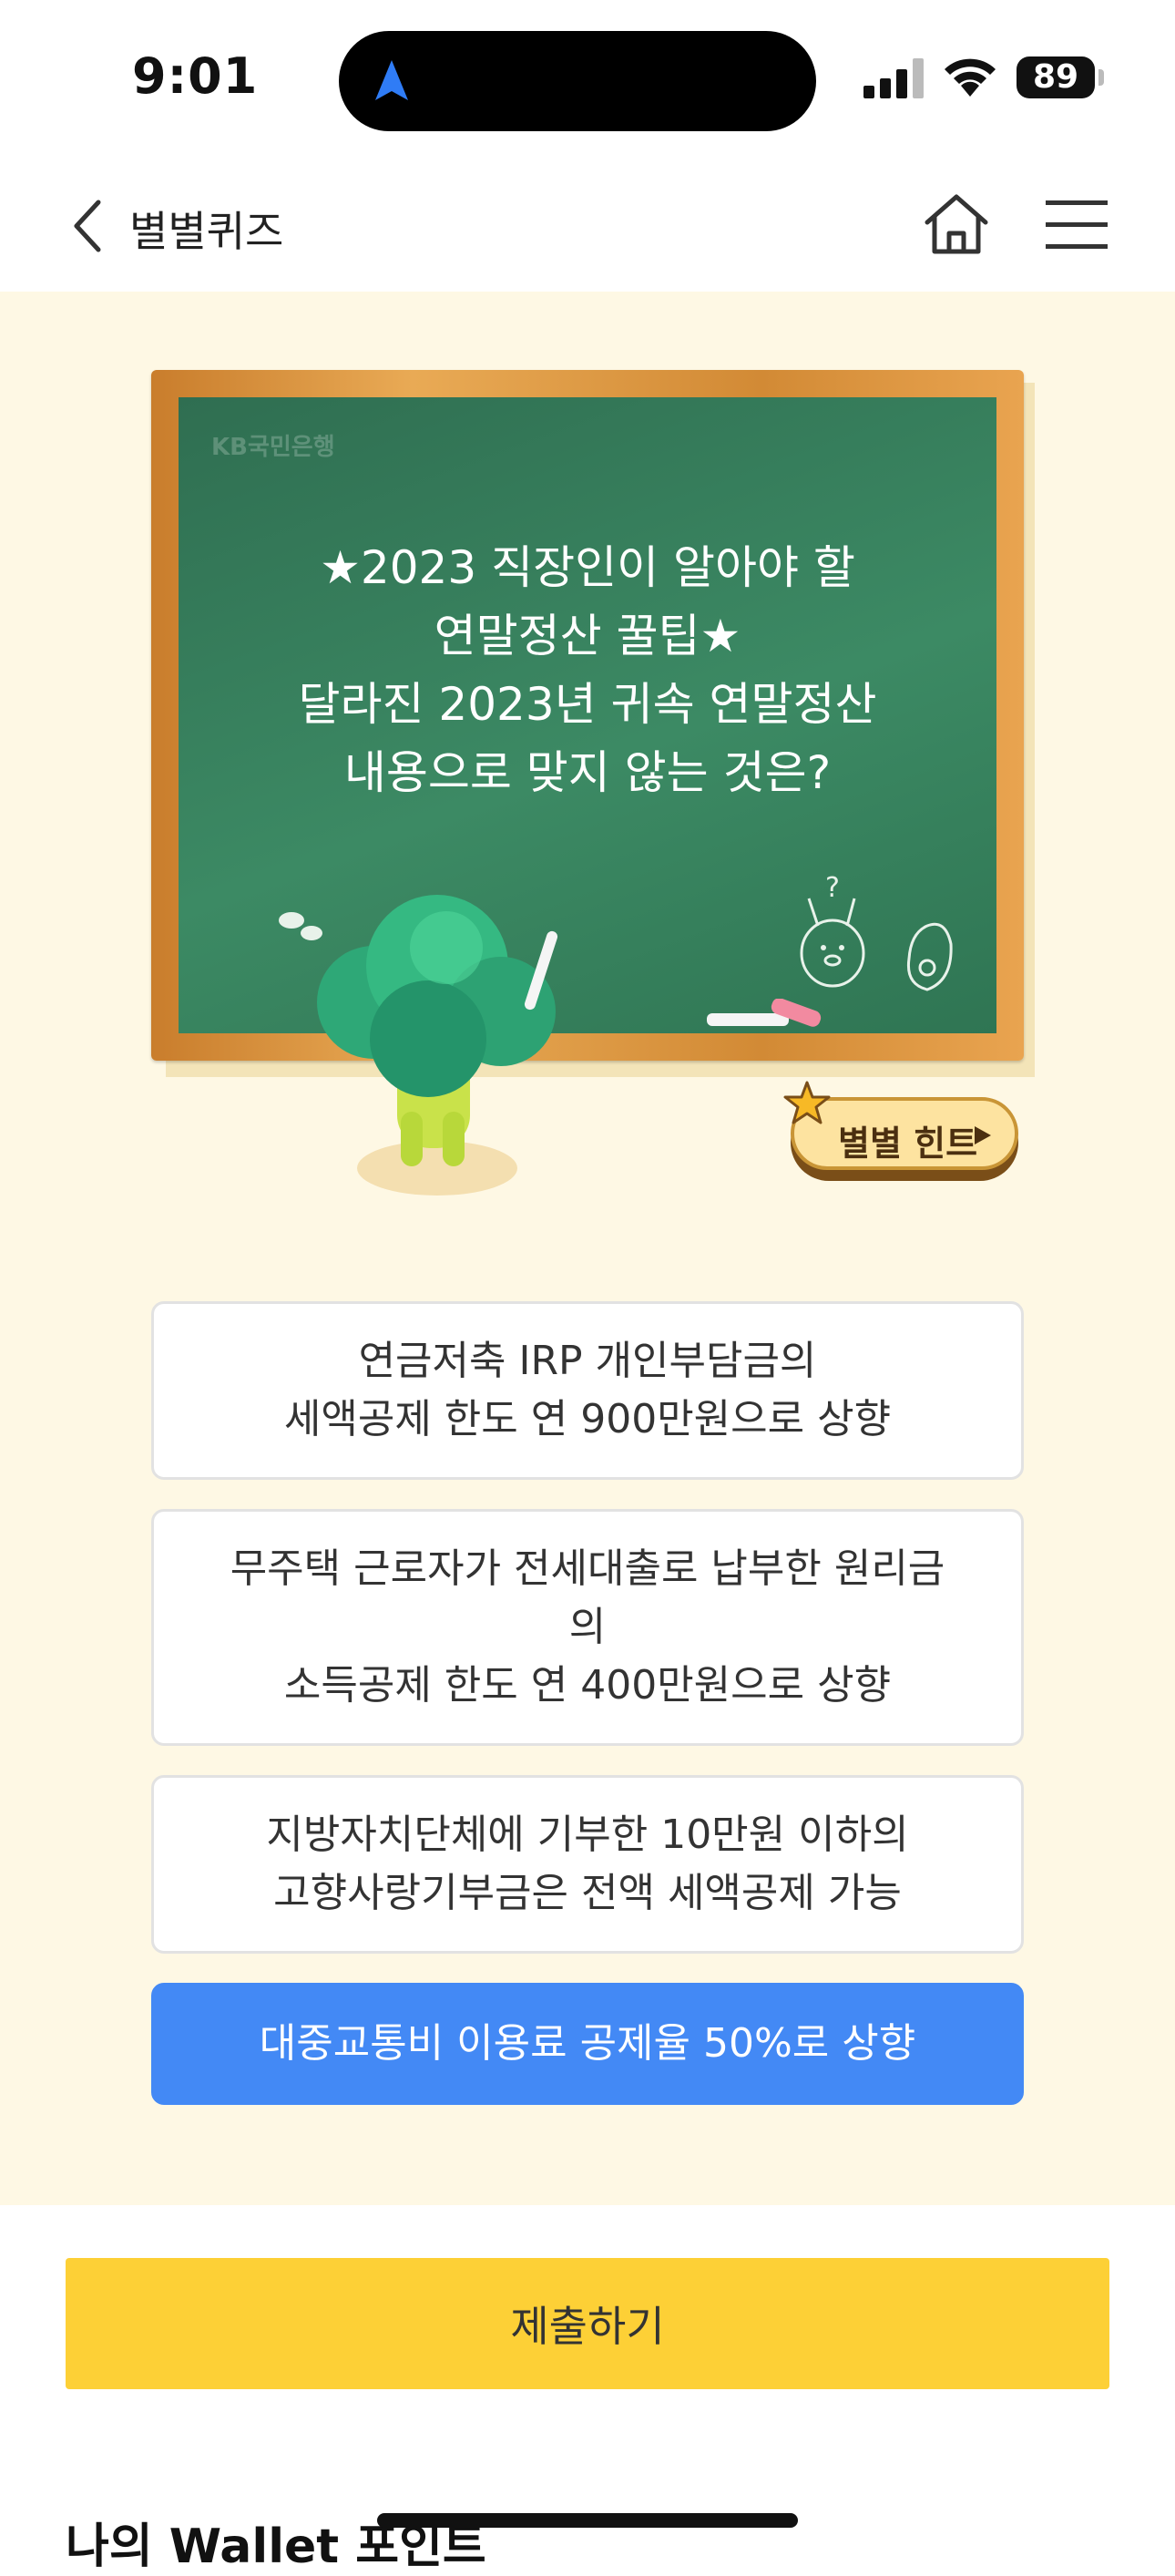  I want to click on question-line: 내용으로 맞지 않는 것은?, so click(587, 773).